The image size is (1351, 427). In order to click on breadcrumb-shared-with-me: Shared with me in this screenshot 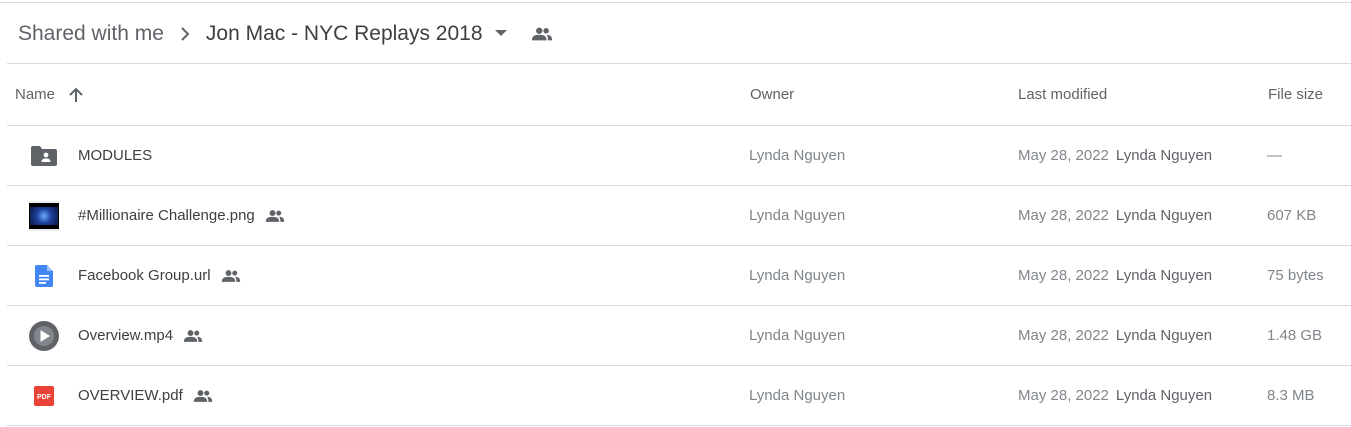, I will do `click(91, 34)`.